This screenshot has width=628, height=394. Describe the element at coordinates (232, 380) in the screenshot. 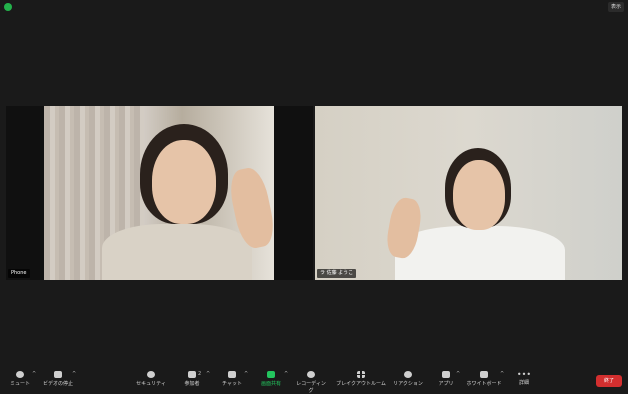

I see `chat-button: チャット` at that location.